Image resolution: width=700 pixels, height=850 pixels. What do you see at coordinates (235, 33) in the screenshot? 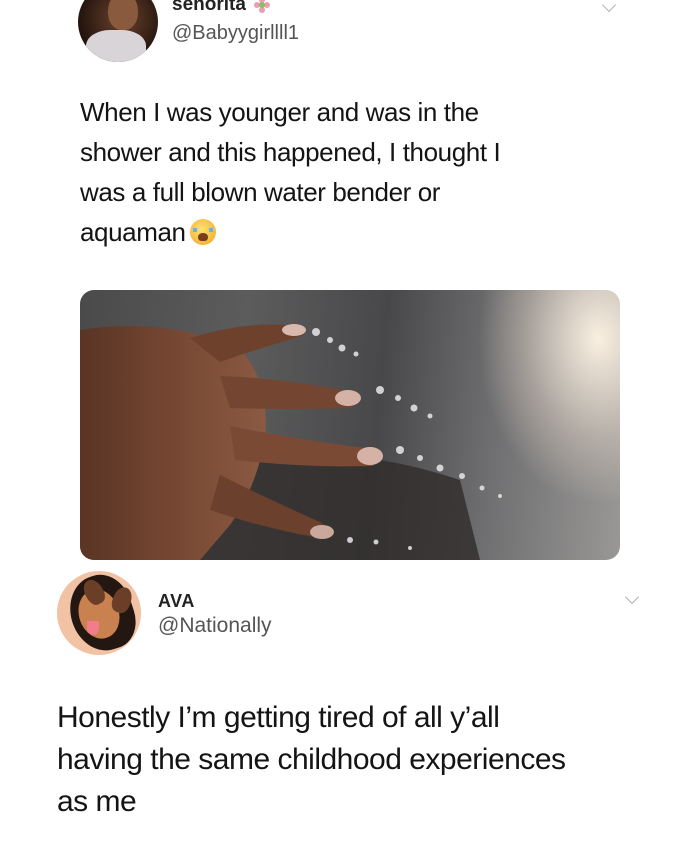
I see `user-handle: @Babyygirllll1` at bounding box center [235, 33].